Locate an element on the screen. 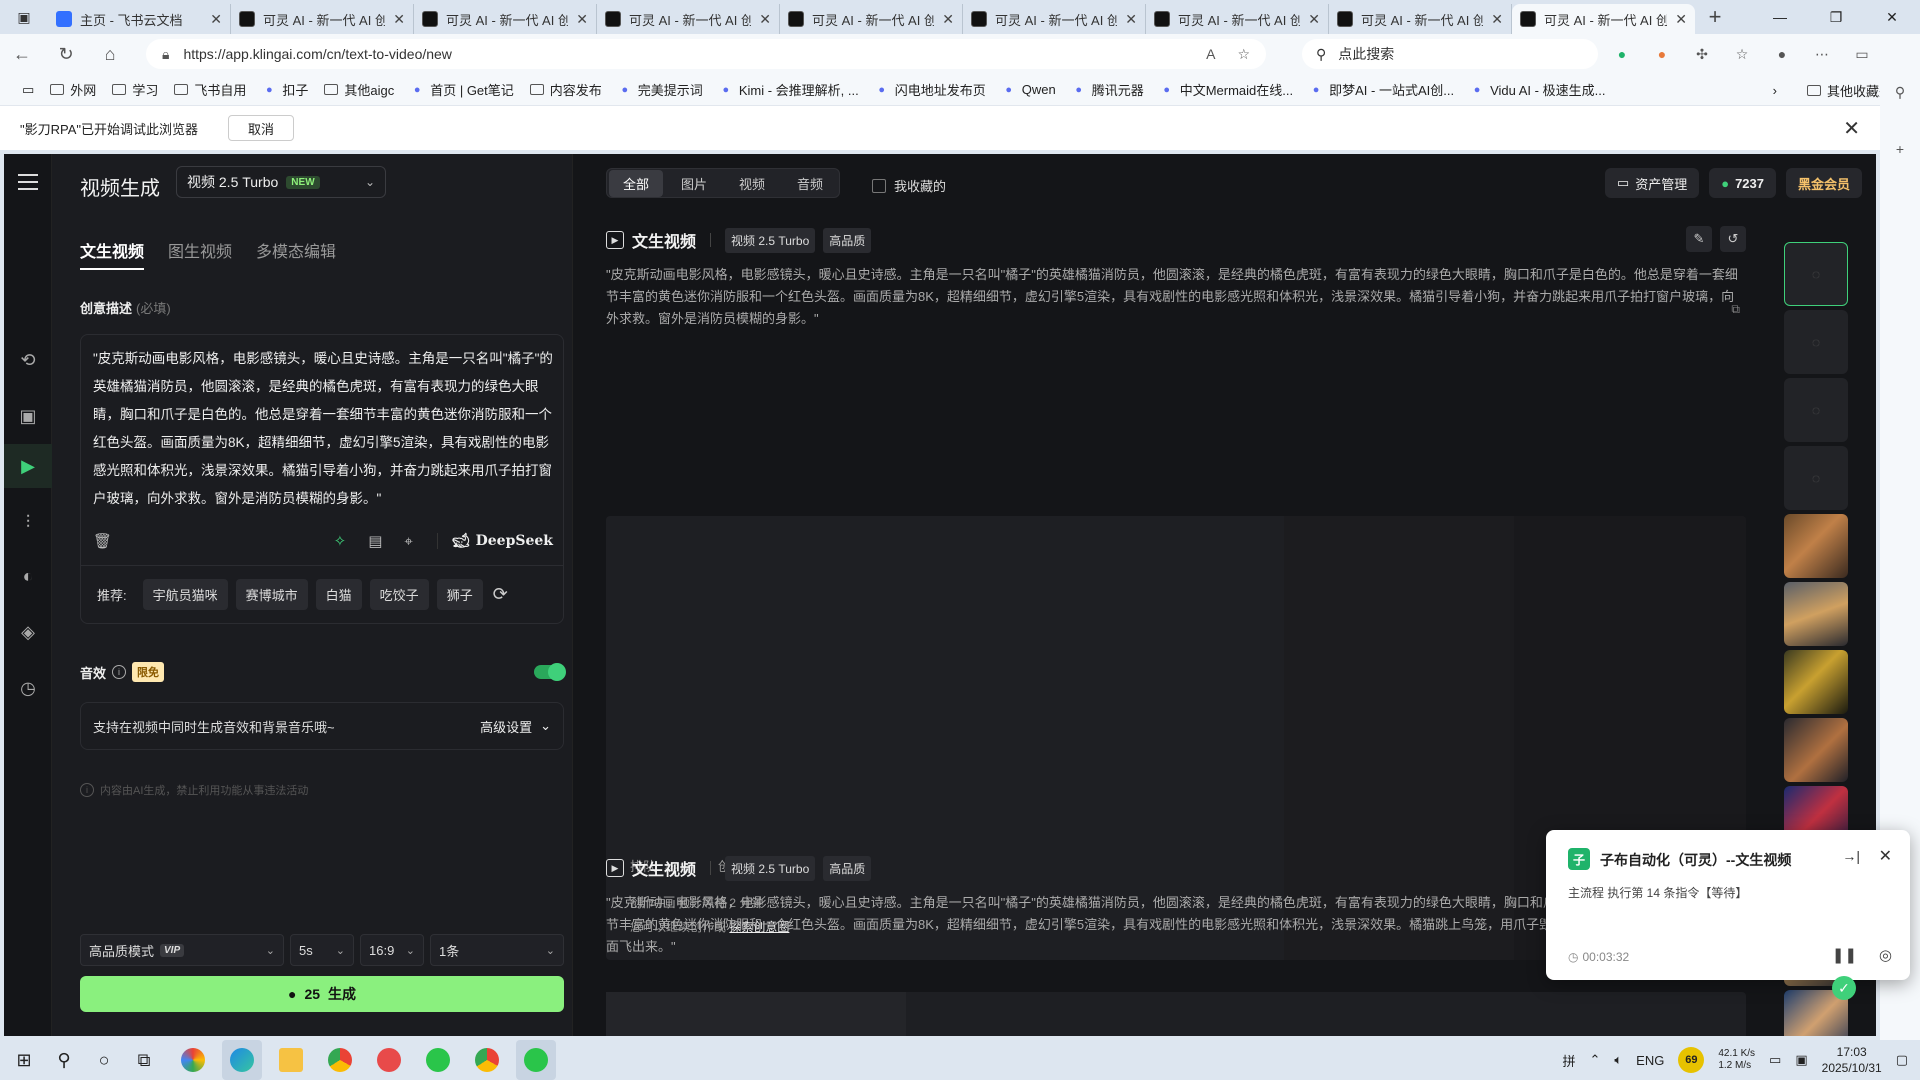 The height and width of the screenshot is (1080, 1920). back-icon: ← is located at coordinates (22, 54).